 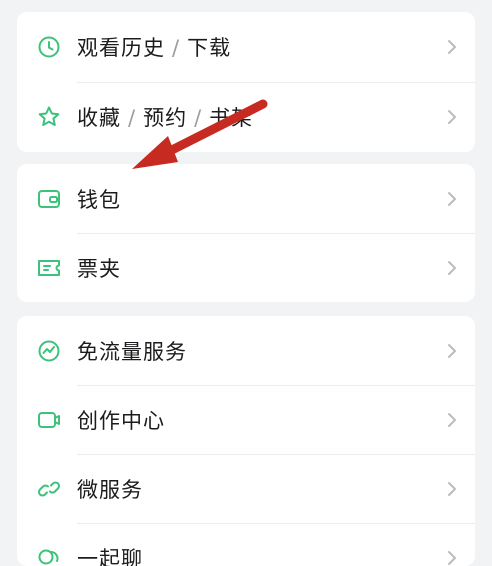 I want to click on free-data-label: 免流量服务, so click(x=132, y=352).